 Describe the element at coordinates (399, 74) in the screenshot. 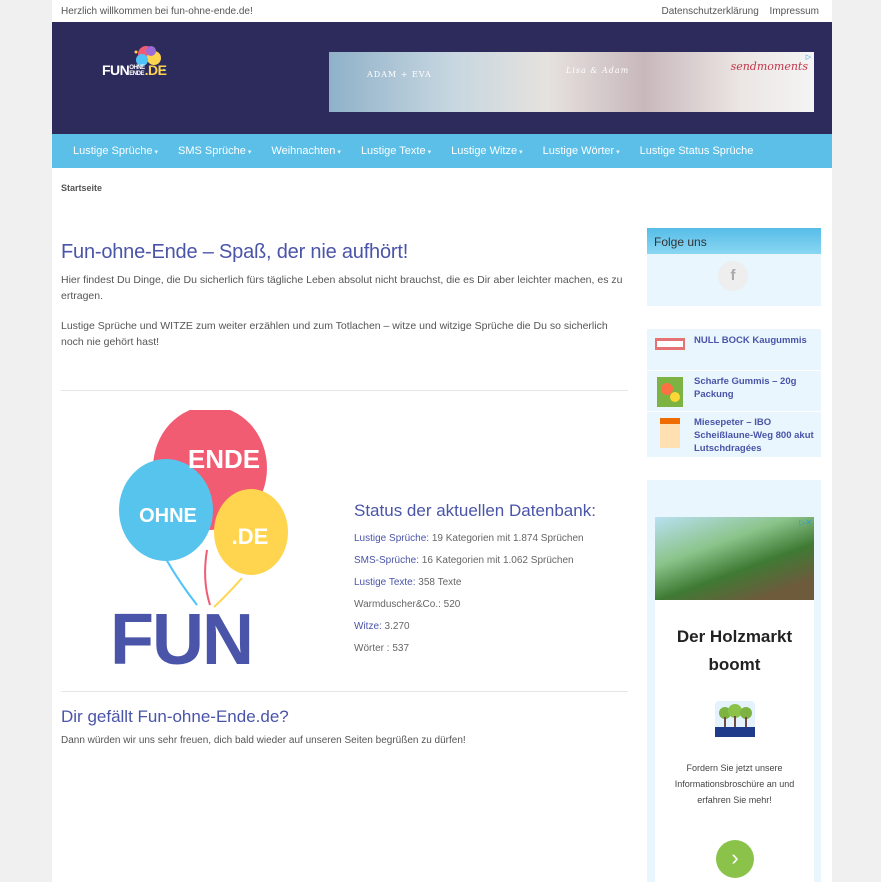

I see `ad-text-1: ADAM + EVA` at that location.